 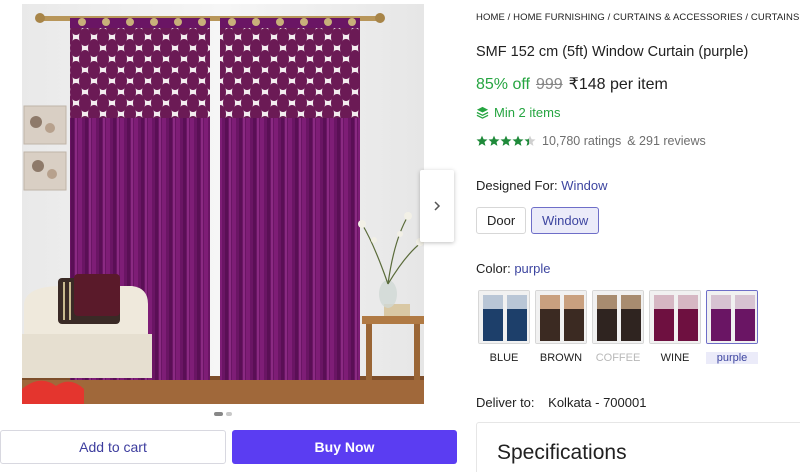 I want to click on delivery-row: Deliver to: Kolkata - 700001, so click(x=561, y=402).